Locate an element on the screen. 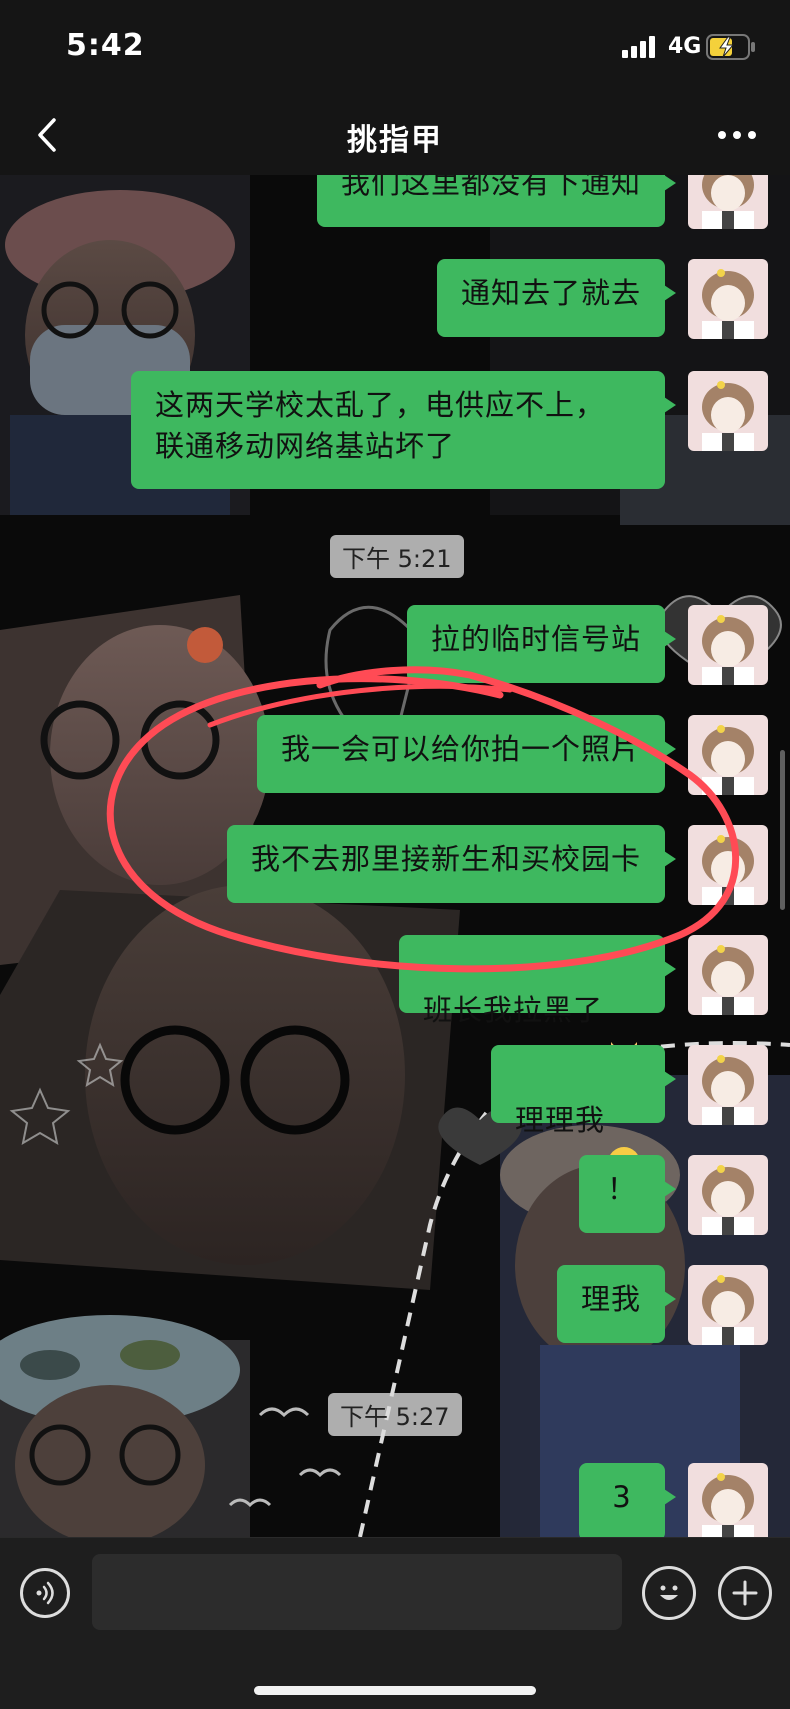  message-bubble: ！ is located at coordinates (627, 1194).